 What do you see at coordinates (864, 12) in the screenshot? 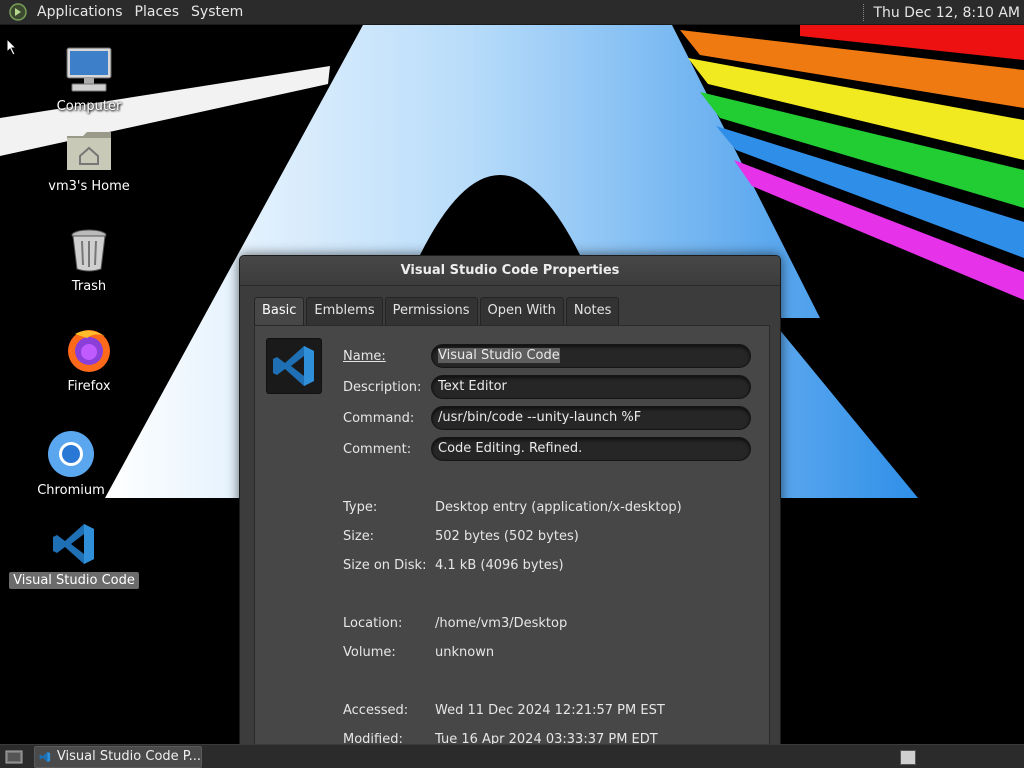
I see `panel-separator` at bounding box center [864, 12].